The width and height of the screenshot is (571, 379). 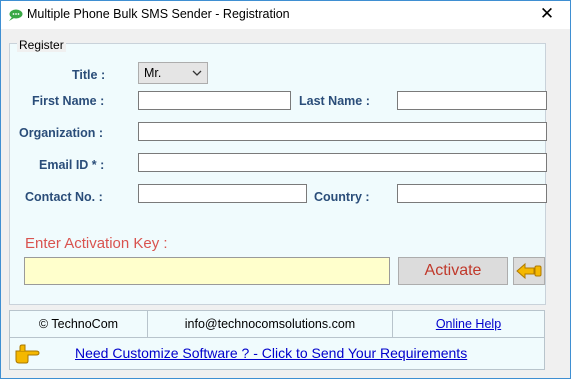 I want to click on contact-email-text: info@technocomsolutions.com, so click(x=270, y=324).